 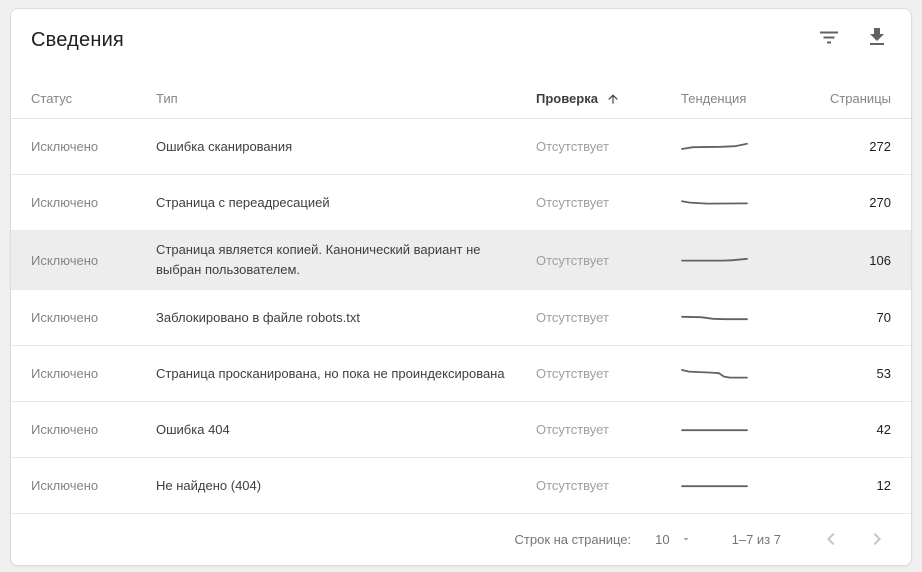 What do you see at coordinates (883, 429) in the screenshot?
I see `row-pages-count: 42` at bounding box center [883, 429].